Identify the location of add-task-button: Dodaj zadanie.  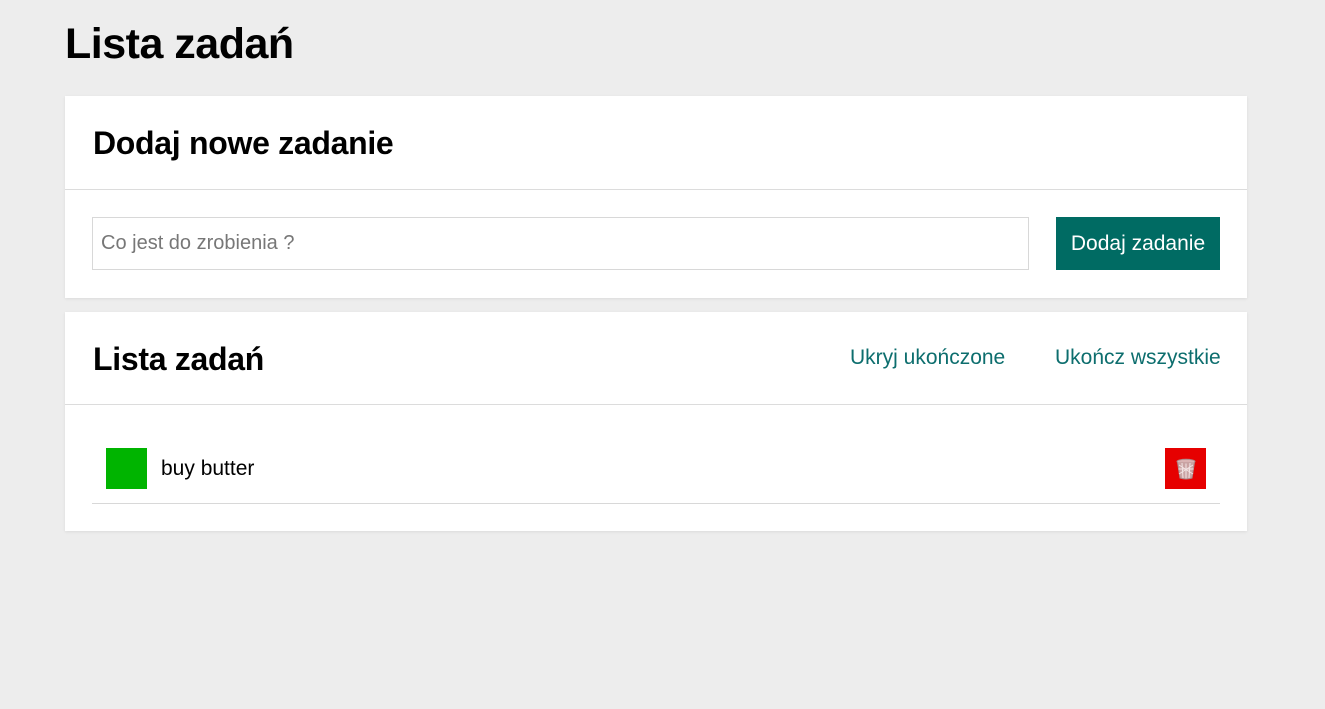
(1138, 243).